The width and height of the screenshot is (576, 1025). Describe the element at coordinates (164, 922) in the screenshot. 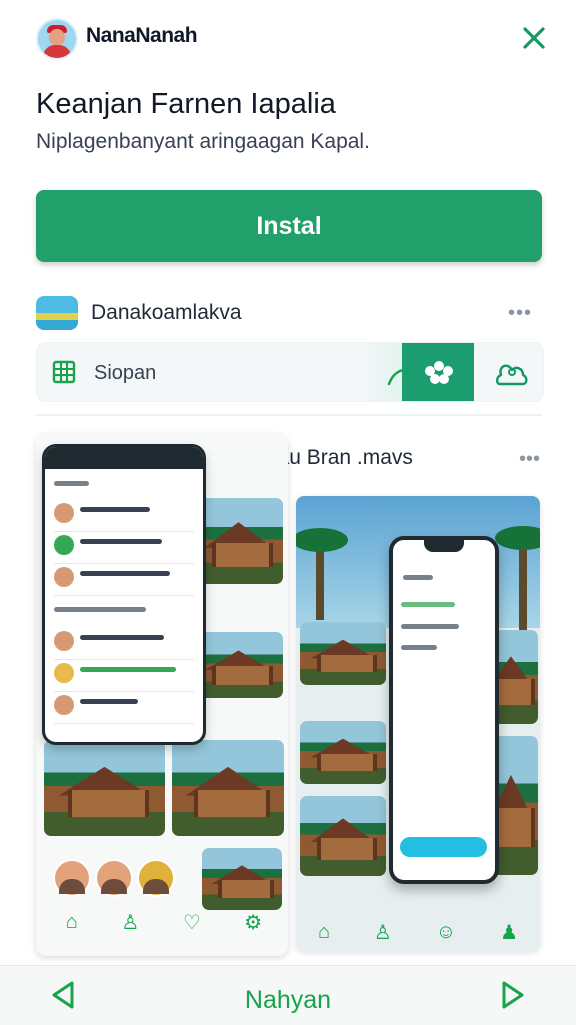

I see `app-tab-bar: ⌂ ♙ ♡ ⚙` at that location.